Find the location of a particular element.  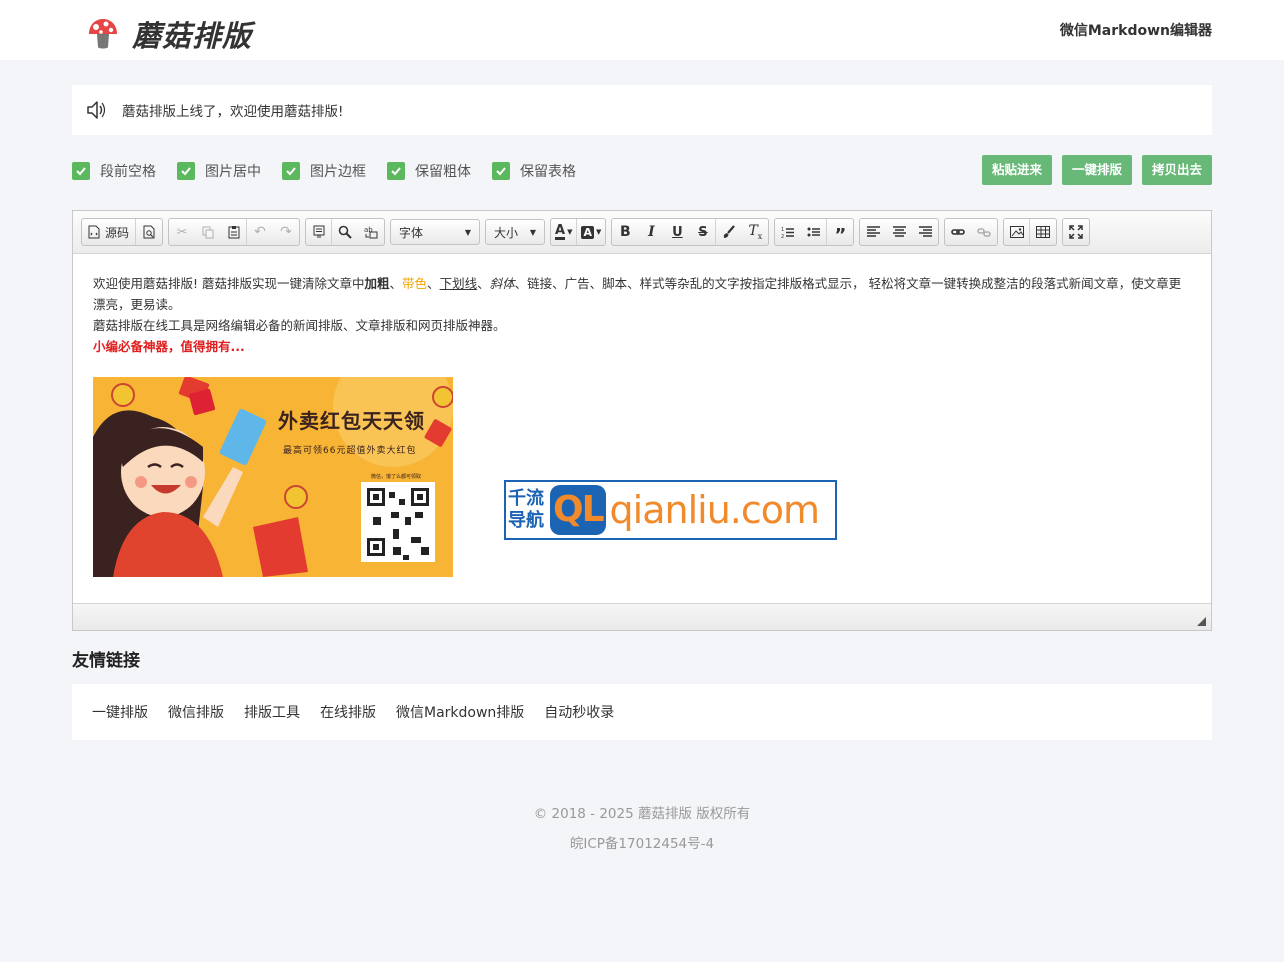

clipboard-icon is located at coordinates (234, 232).